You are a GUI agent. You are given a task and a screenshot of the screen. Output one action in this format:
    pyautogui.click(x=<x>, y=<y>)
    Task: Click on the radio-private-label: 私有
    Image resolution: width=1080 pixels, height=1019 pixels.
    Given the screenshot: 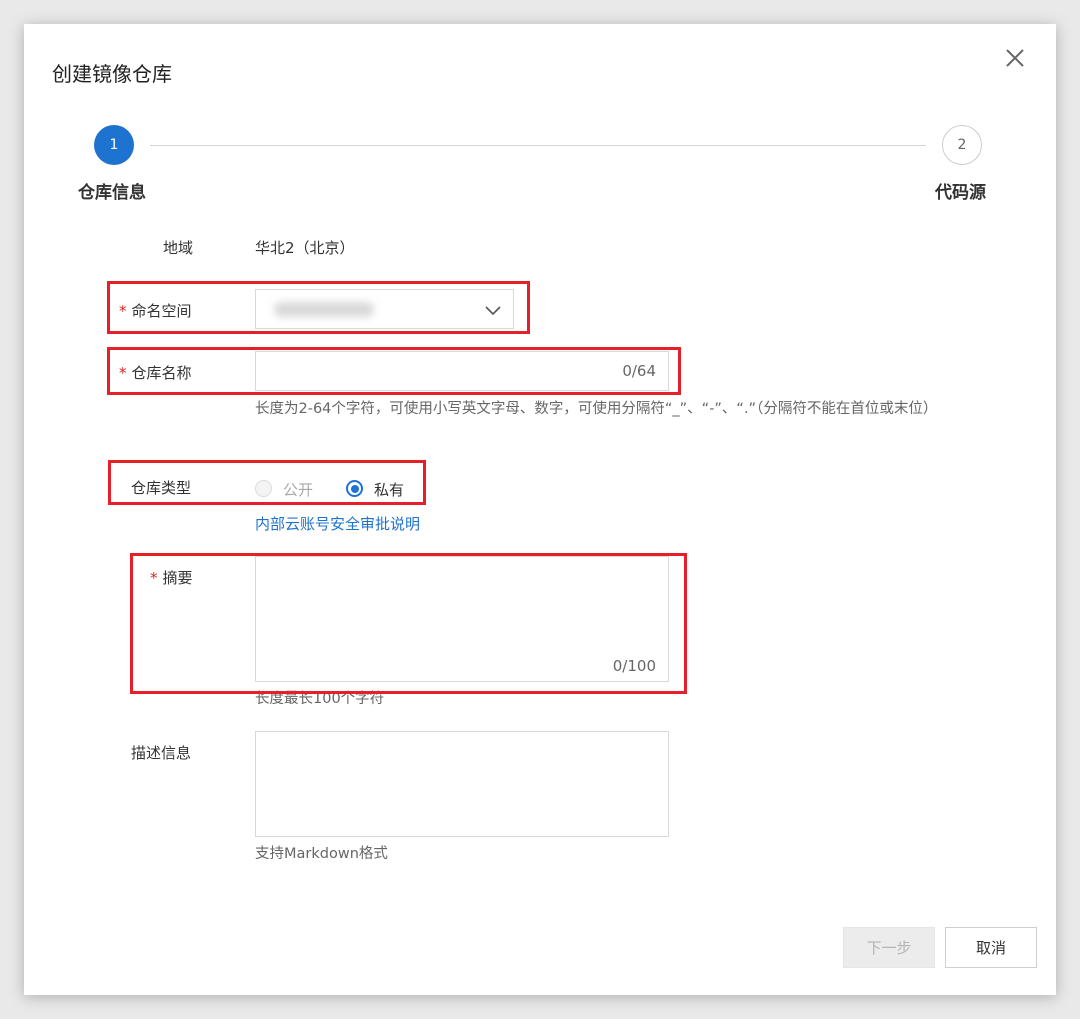 What is the action you would take?
    pyautogui.click(x=389, y=489)
    